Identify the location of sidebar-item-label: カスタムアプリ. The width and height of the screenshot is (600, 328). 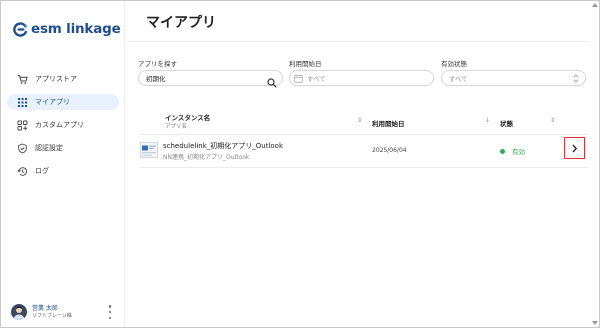
(59, 125).